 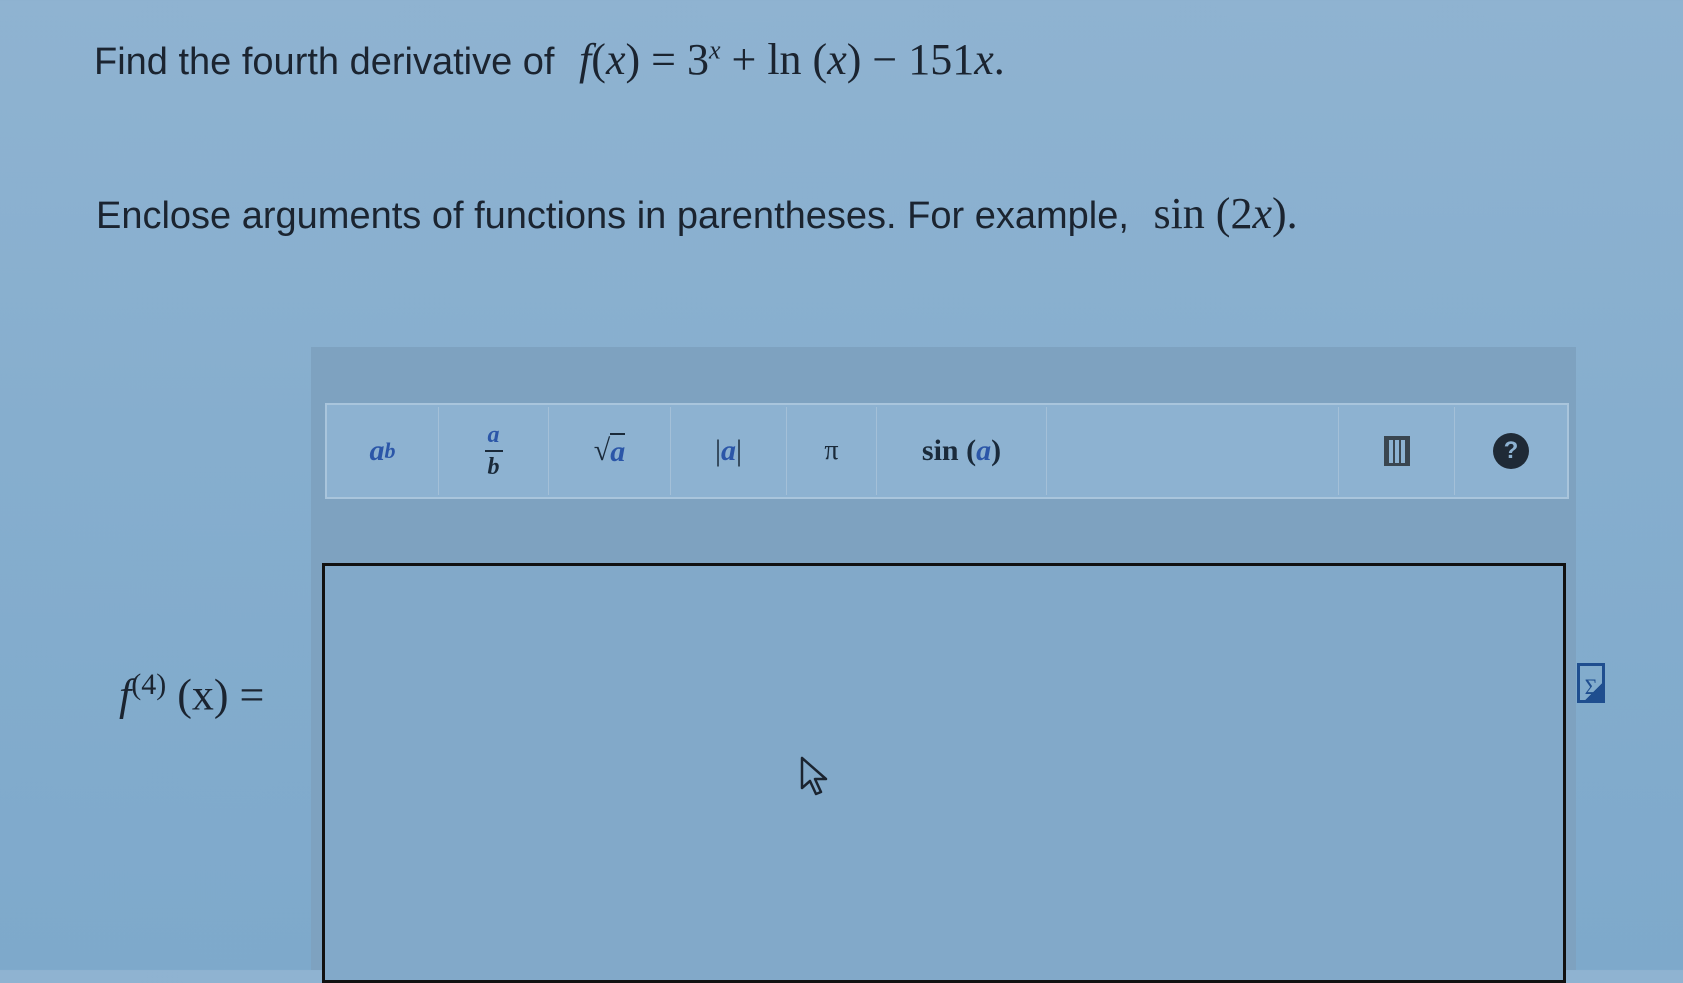 What do you see at coordinates (383, 451) in the screenshot?
I see `power-button: ab` at bounding box center [383, 451].